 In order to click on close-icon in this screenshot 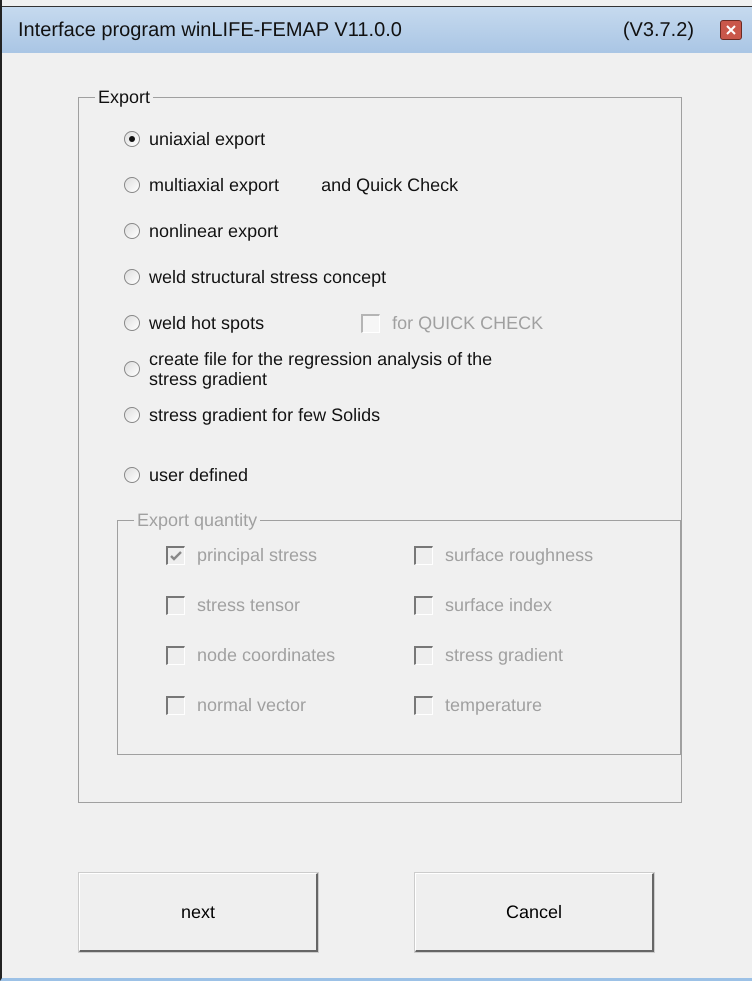, I will do `click(731, 30)`.